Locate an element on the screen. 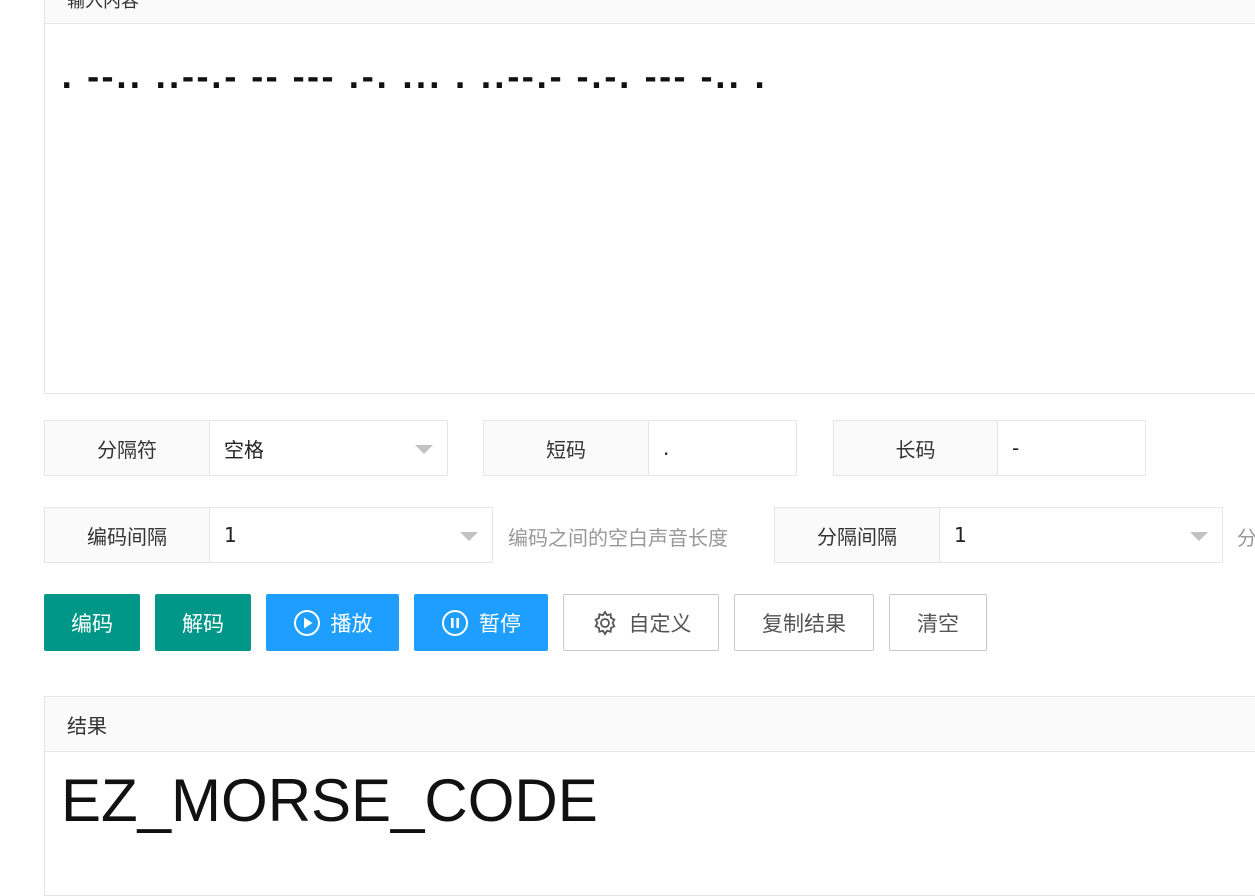 This screenshot has height=896, width=1255. play-button: 播放 is located at coordinates (332, 622).